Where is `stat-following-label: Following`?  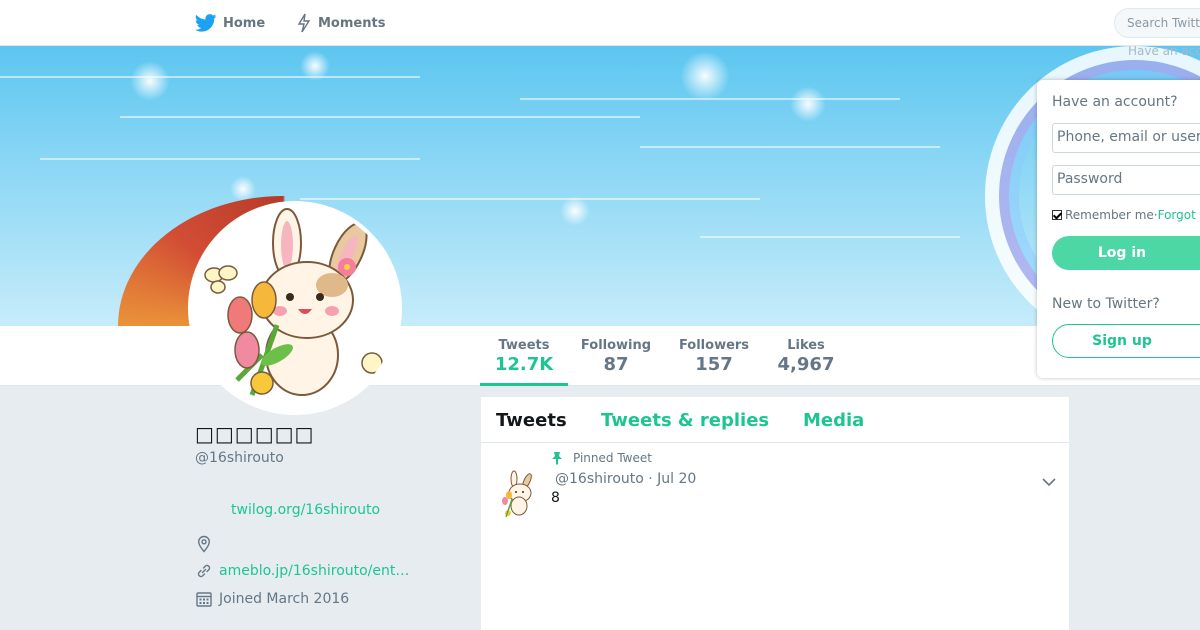 stat-following-label: Following is located at coordinates (616, 345).